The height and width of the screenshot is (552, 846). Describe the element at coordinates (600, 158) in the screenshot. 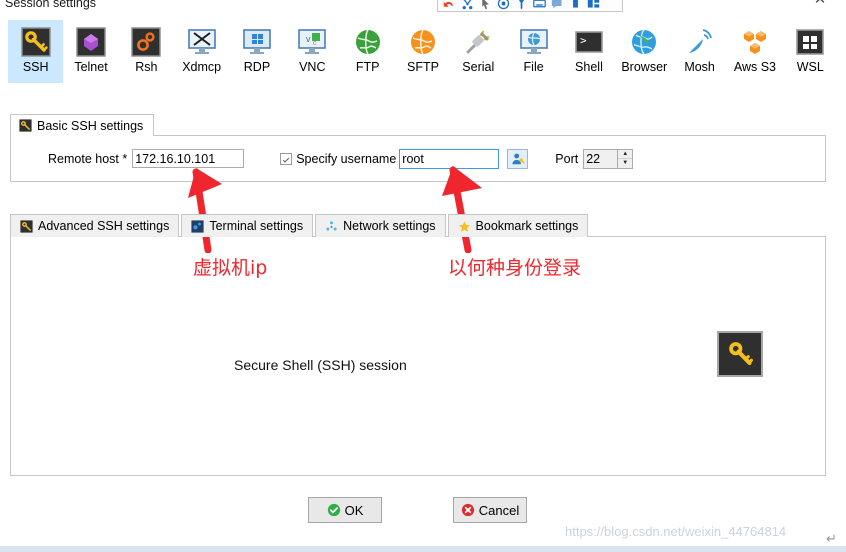

I see `port-input` at that location.